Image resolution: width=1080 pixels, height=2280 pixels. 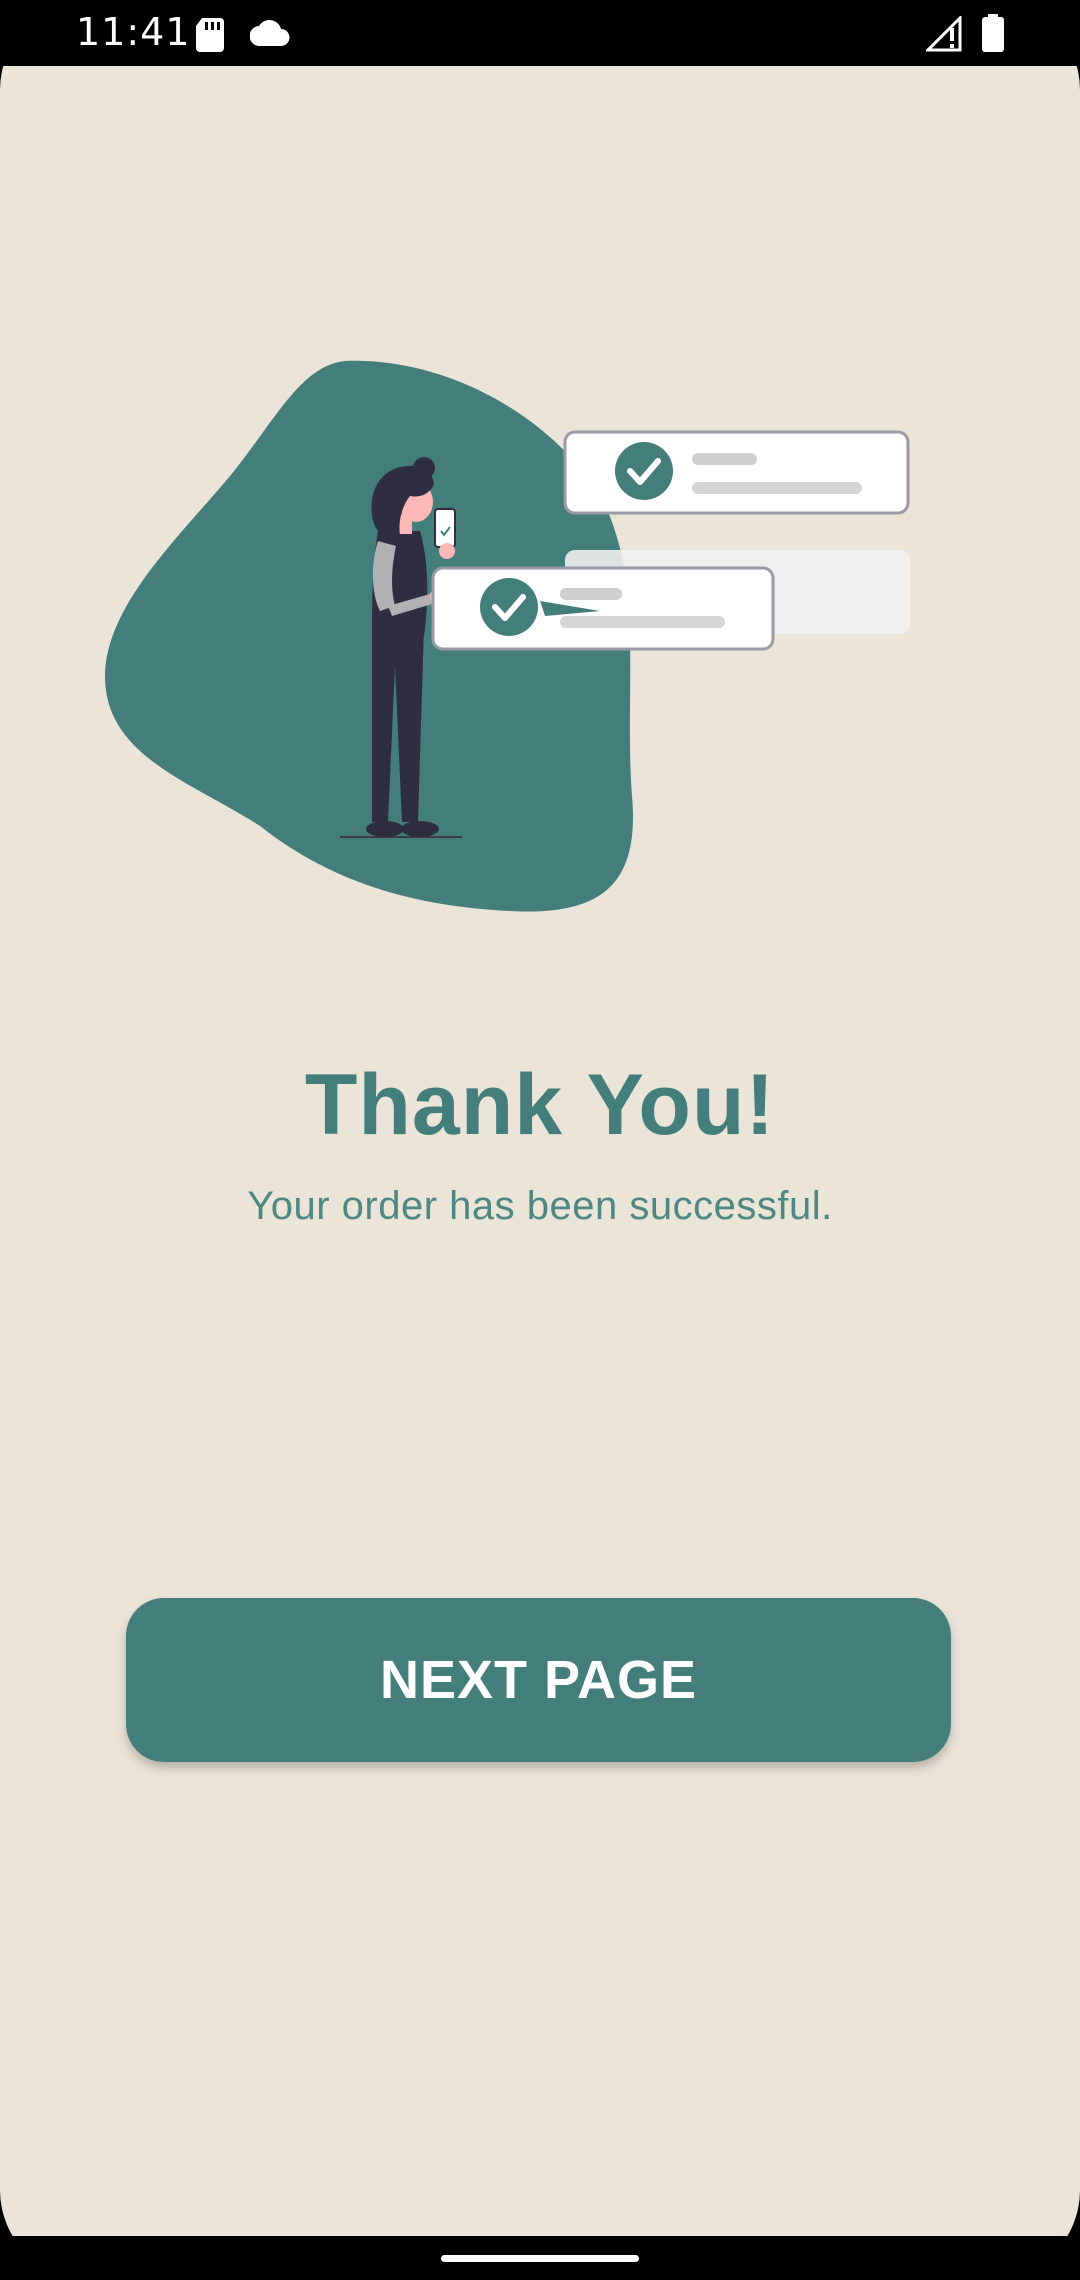 I want to click on navigation-bar, so click(x=540, y=2258).